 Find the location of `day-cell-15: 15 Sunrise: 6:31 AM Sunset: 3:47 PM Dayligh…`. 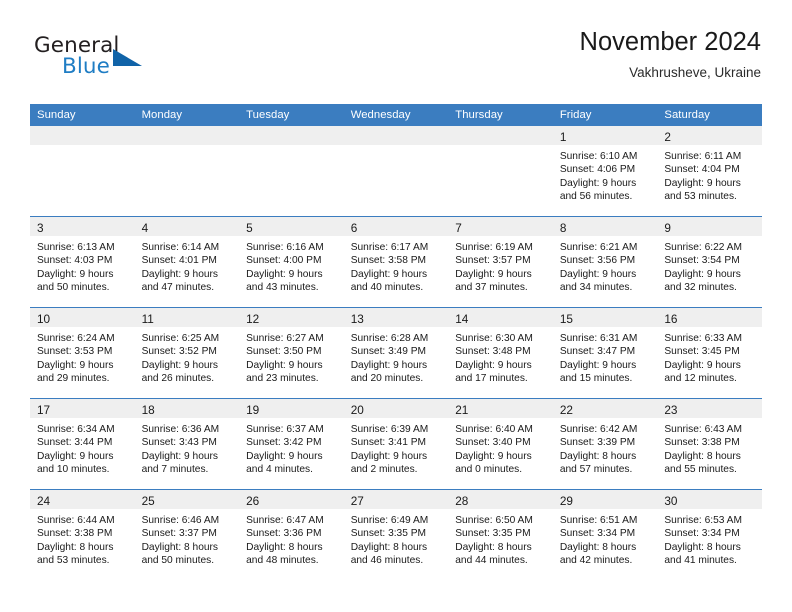

day-cell-15: 15 Sunrise: 6:31 AM Sunset: 3:47 PM Dayligh… is located at coordinates (605, 353).